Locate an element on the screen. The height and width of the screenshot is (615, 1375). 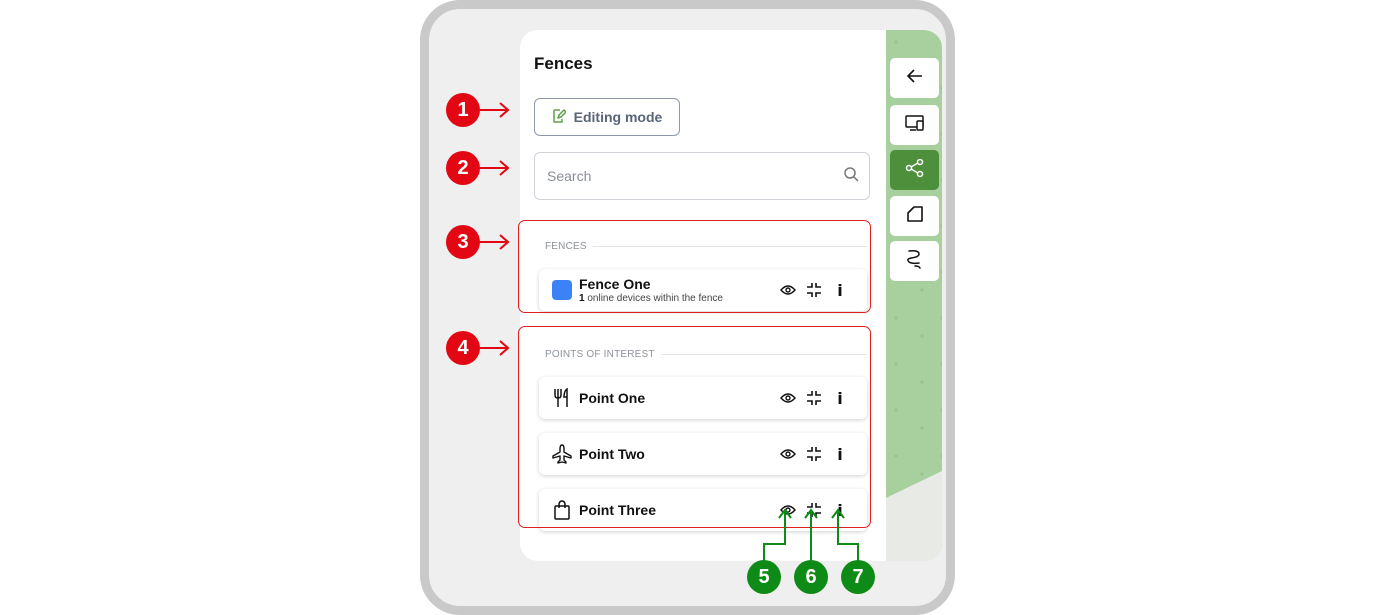
back-button is located at coordinates (914, 78).